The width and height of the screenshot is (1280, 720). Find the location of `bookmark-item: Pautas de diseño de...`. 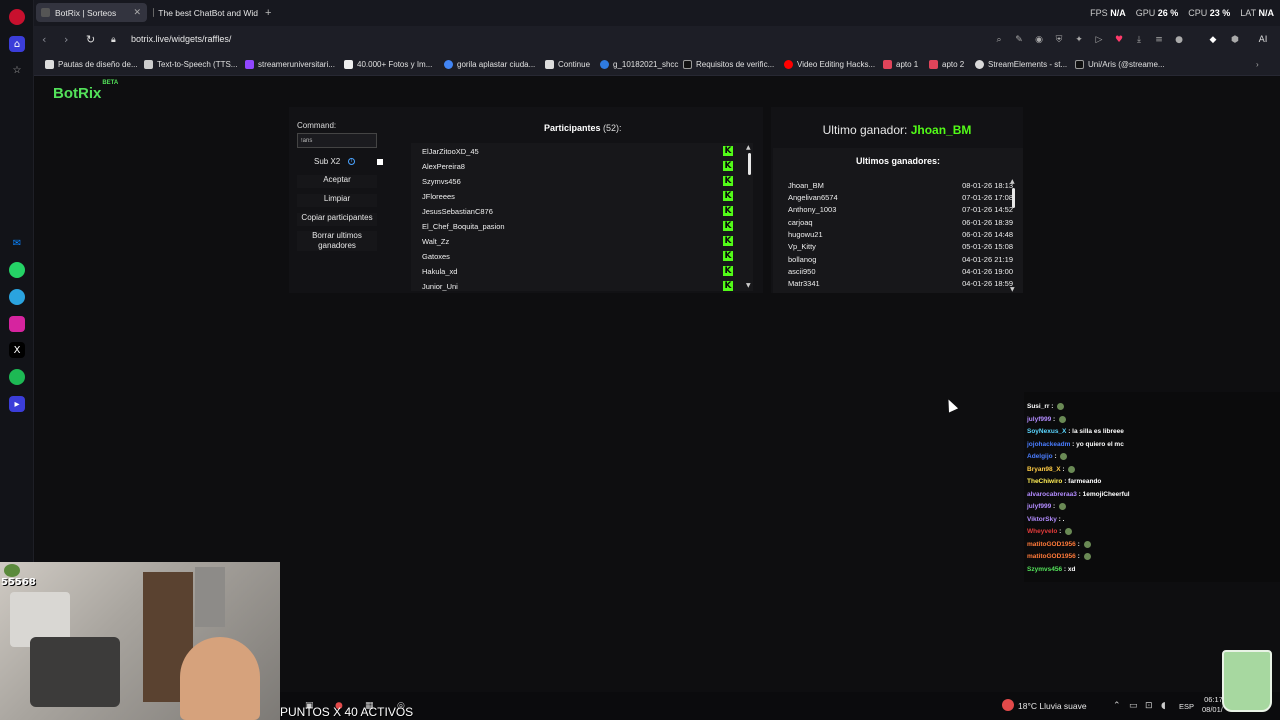

bookmark-item: Pautas de diseño de... is located at coordinates (91, 64).